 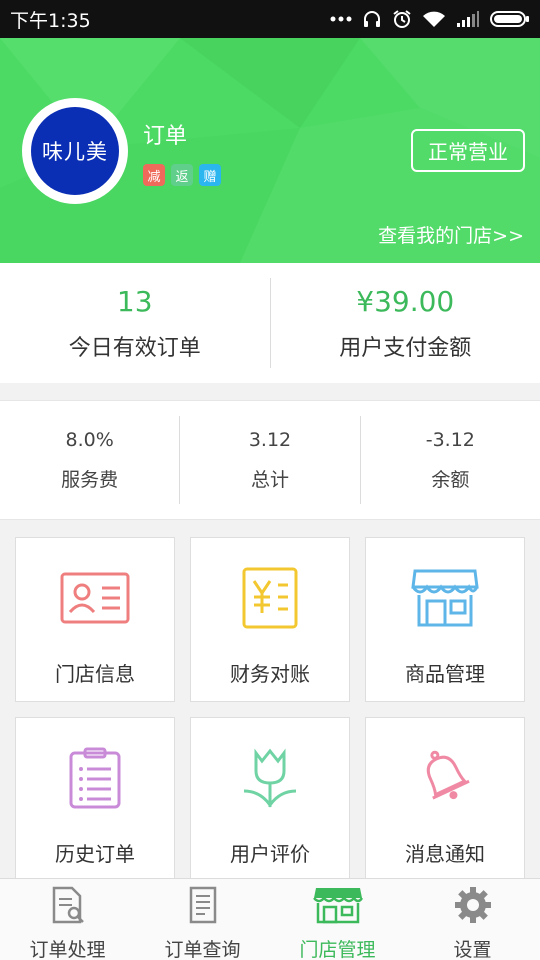 I want to click on status-time: 下午1:35, so click(x=50, y=20).